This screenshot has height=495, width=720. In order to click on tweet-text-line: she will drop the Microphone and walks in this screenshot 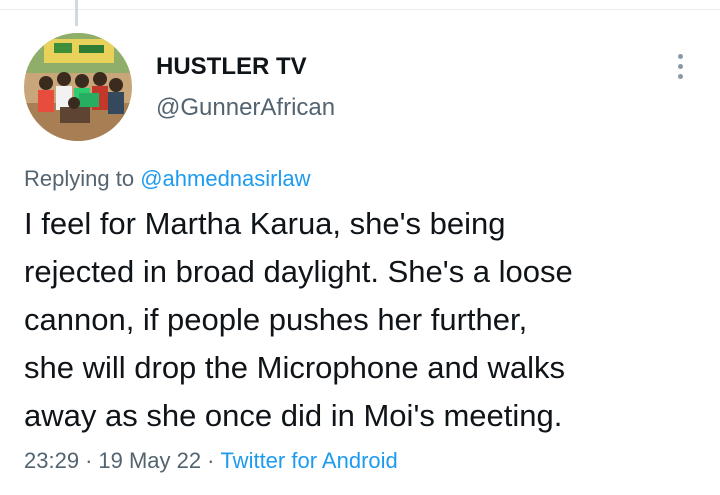, I will do `click(295, 367)`.